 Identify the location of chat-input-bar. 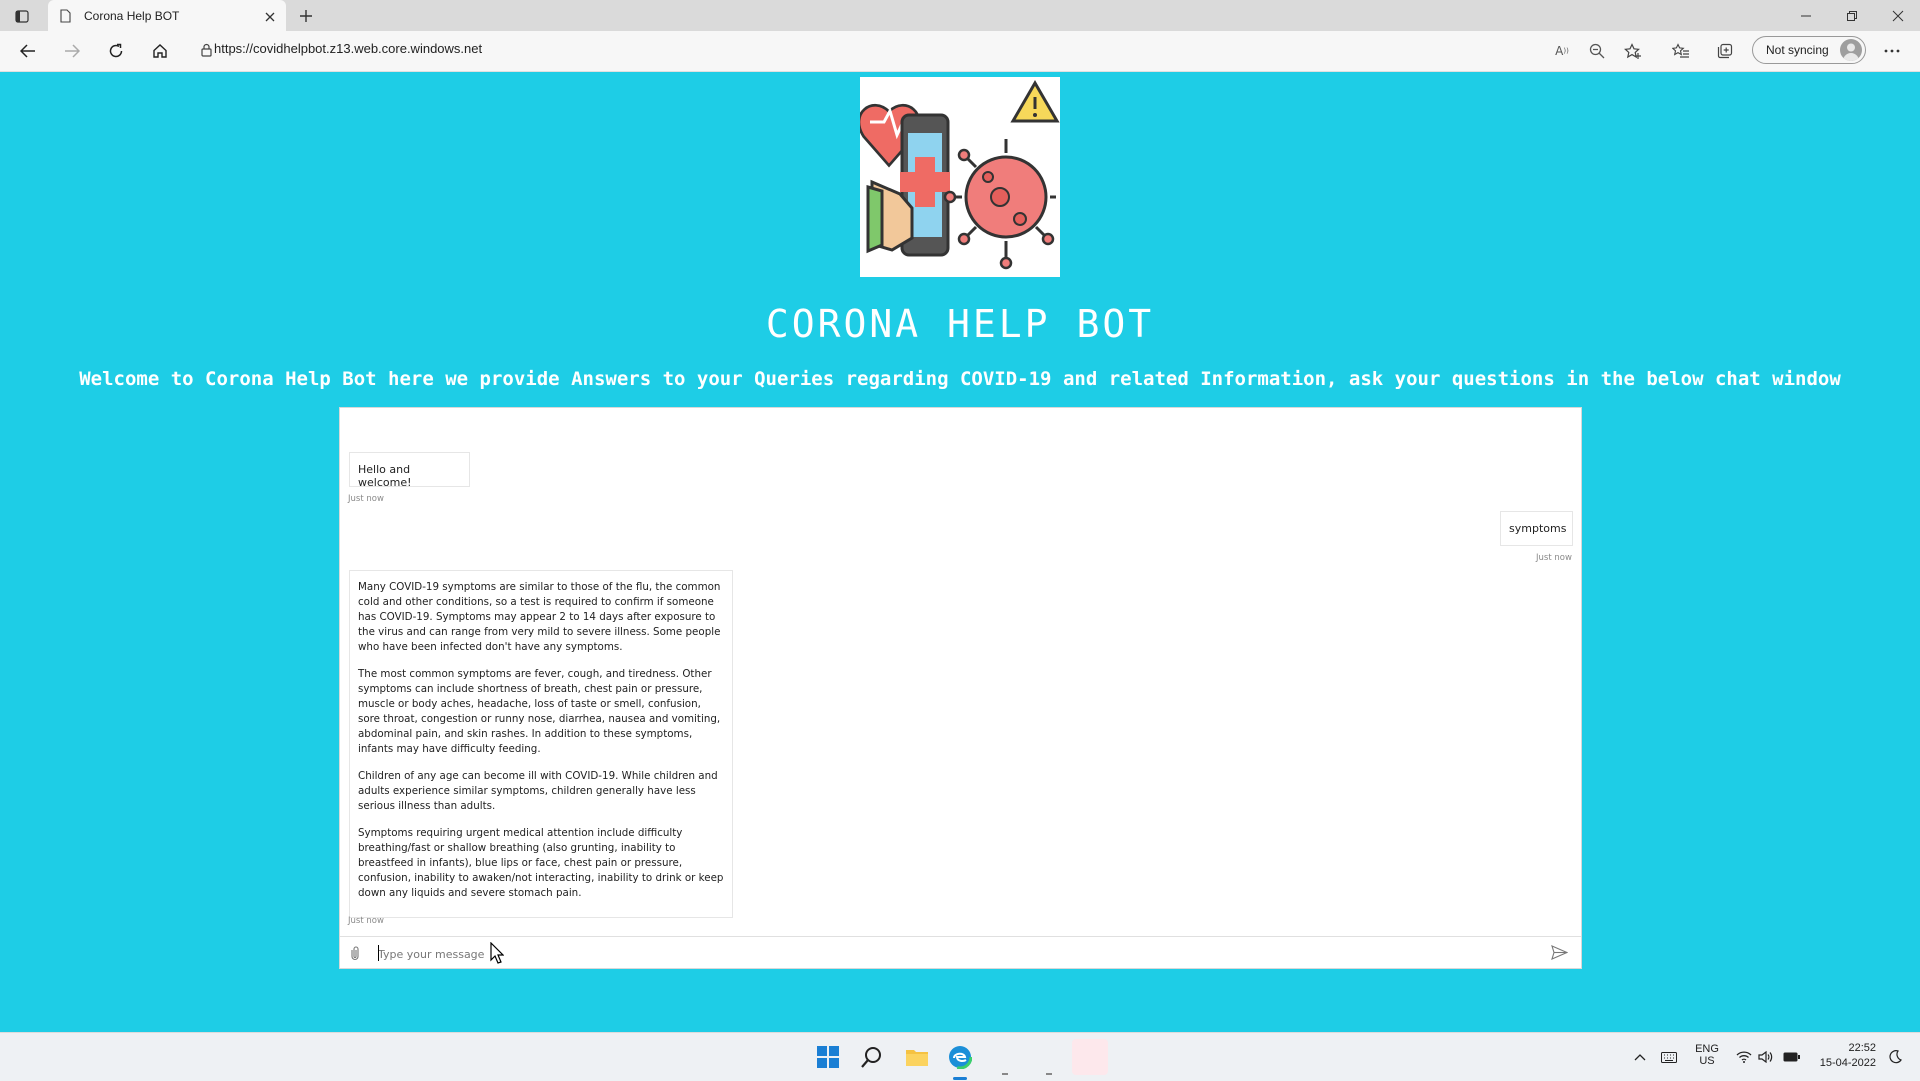
(960, 952).